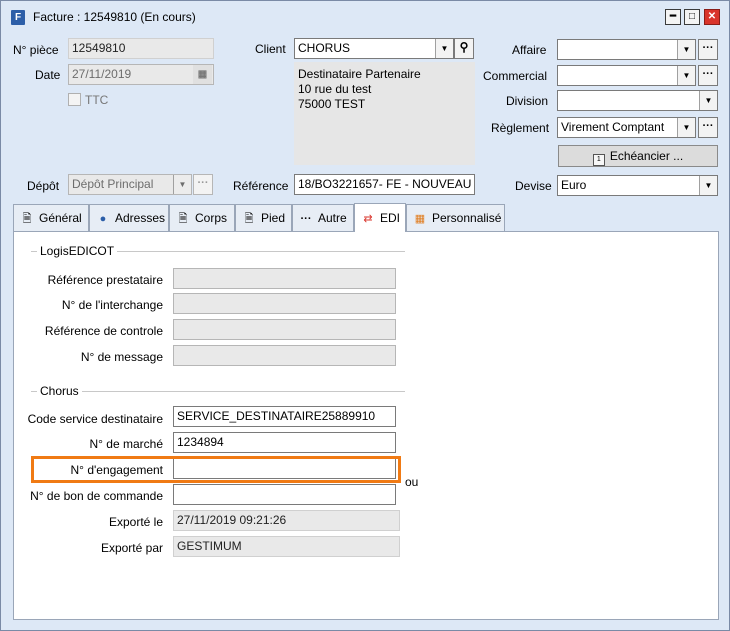 Image resolution: width=730 pixels, height=631 pixels. Describe the element at coordinates (105, 280) in the screenshot. I see `ref-prestataire-label: Référence prestataire` at that location.